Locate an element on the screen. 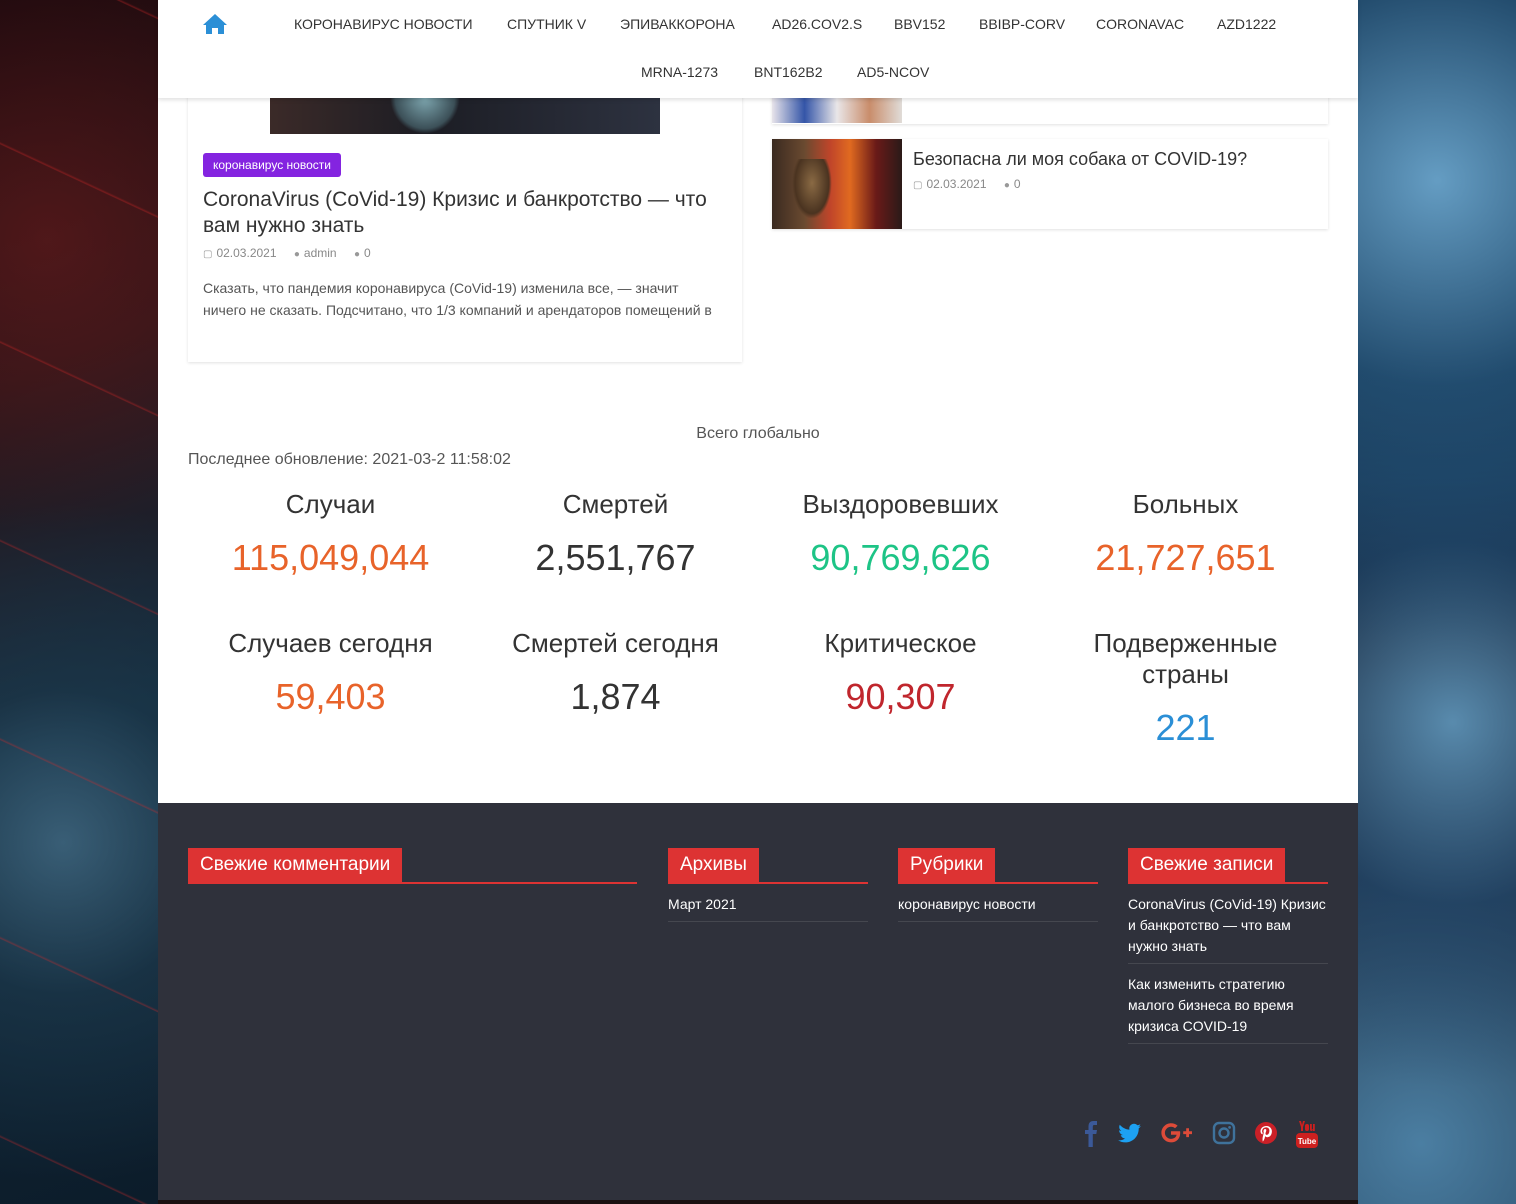  nav-item: СПУТНИК V is located at coordinates (546, 24).